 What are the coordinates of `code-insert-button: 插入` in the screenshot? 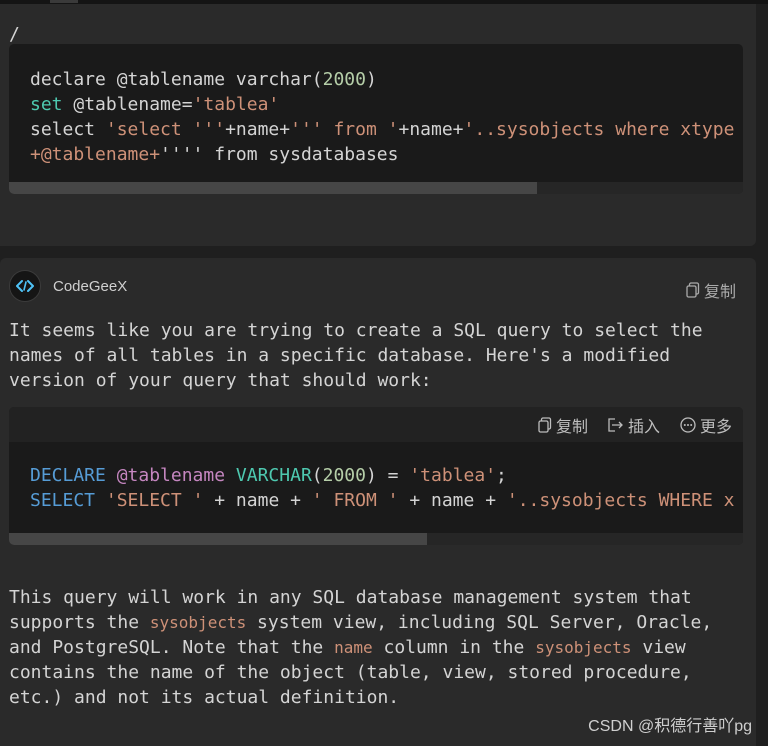 It's located at (634, 425).